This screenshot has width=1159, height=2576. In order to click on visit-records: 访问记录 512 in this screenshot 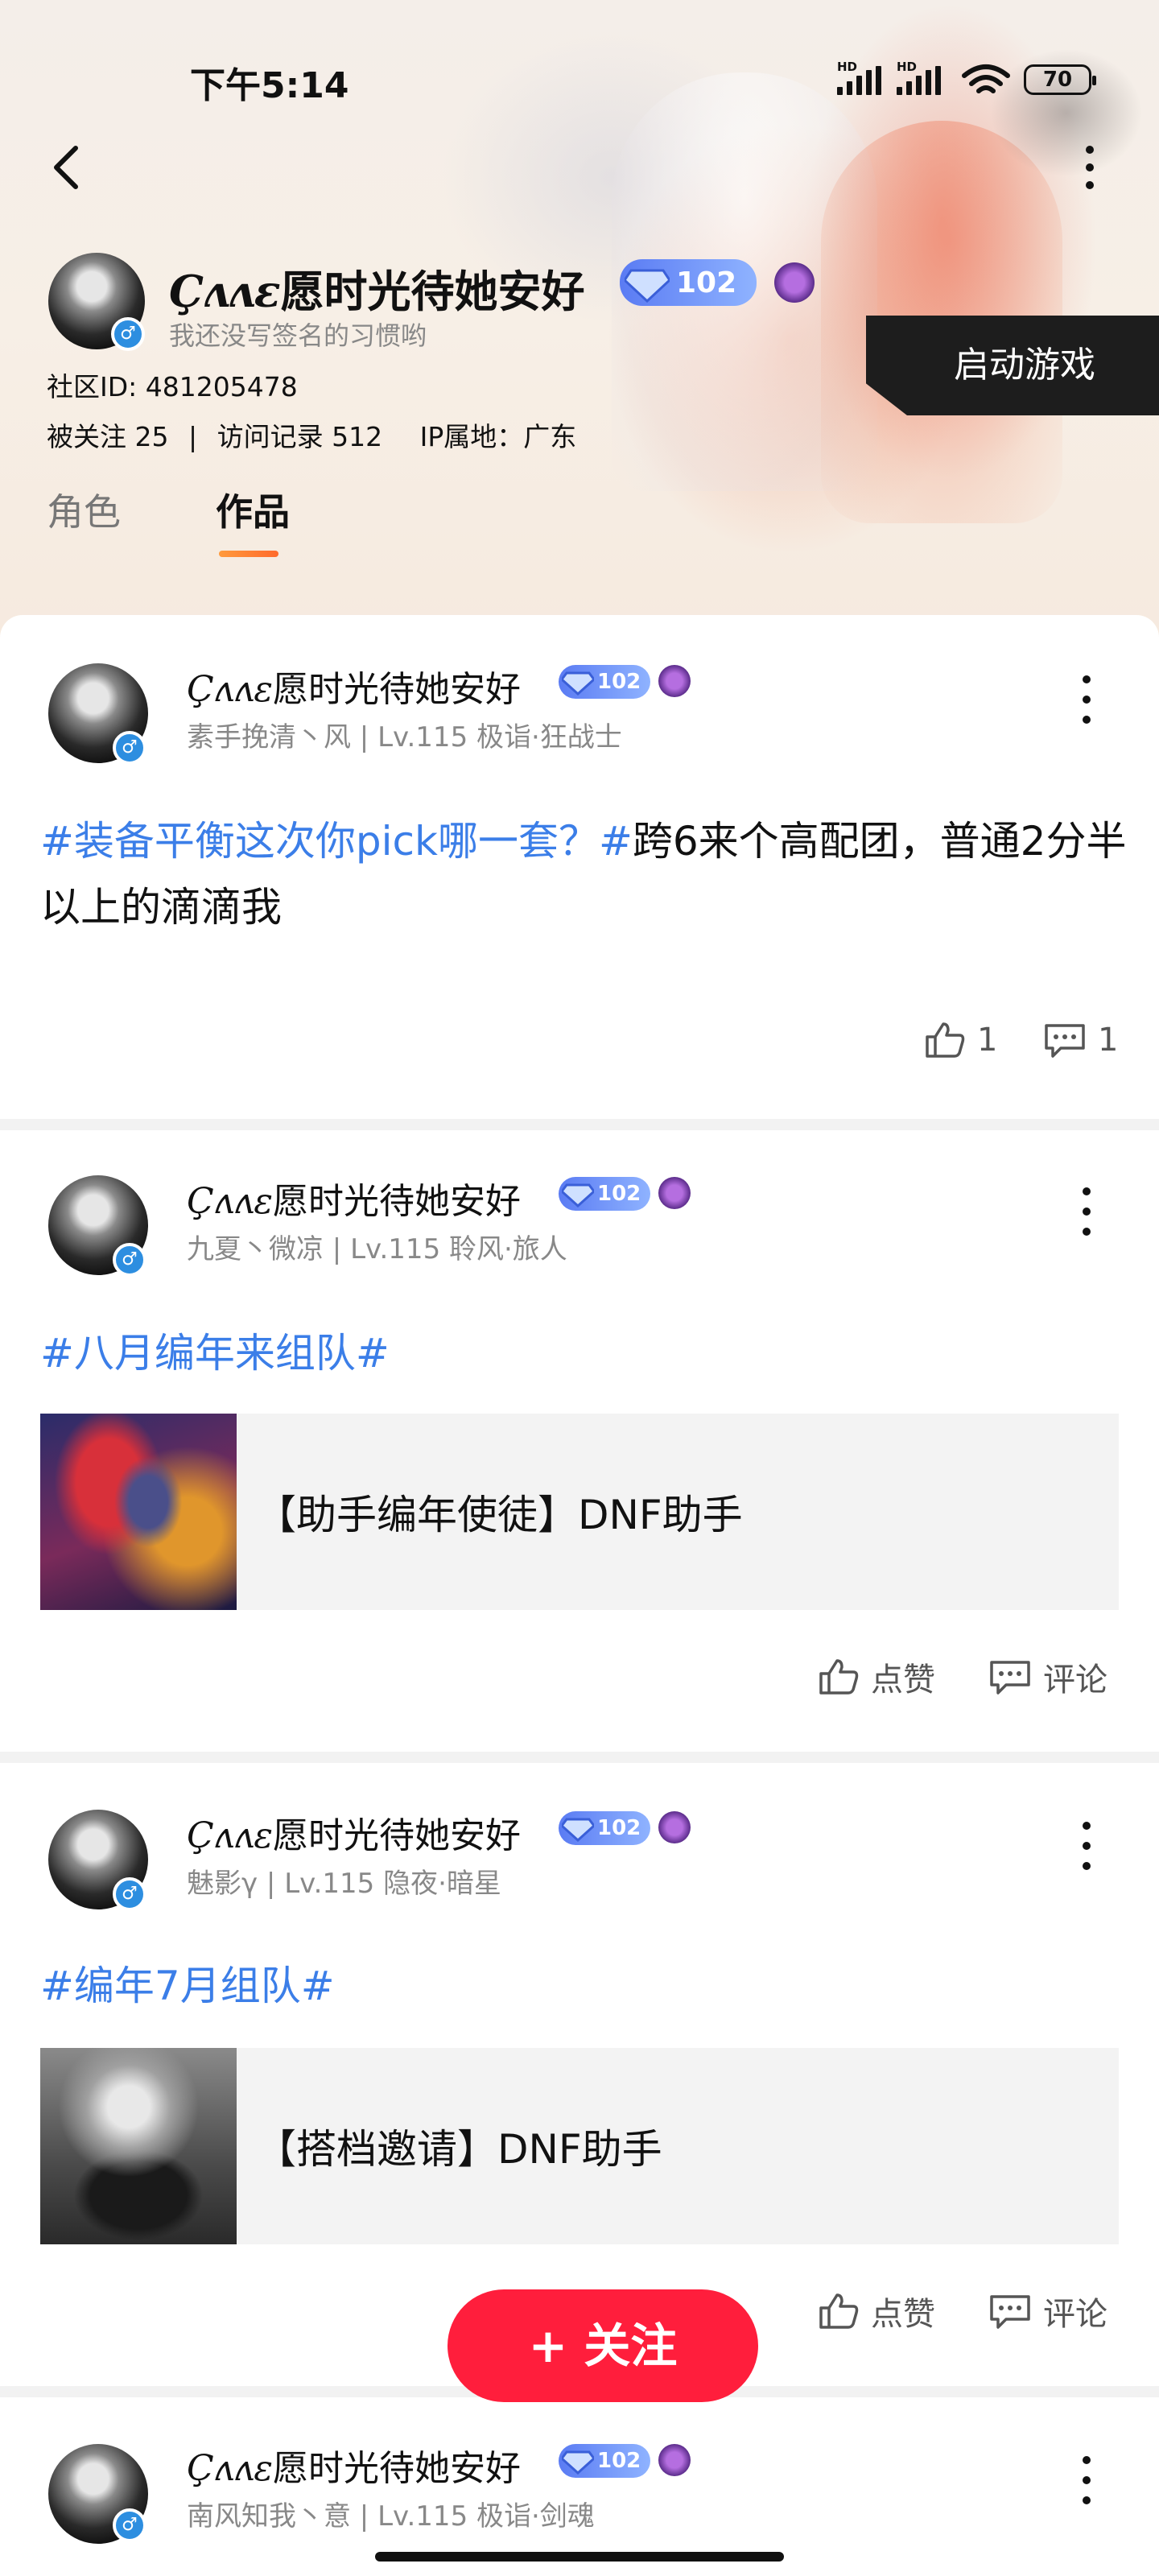, I will do `click(299, 436)`.